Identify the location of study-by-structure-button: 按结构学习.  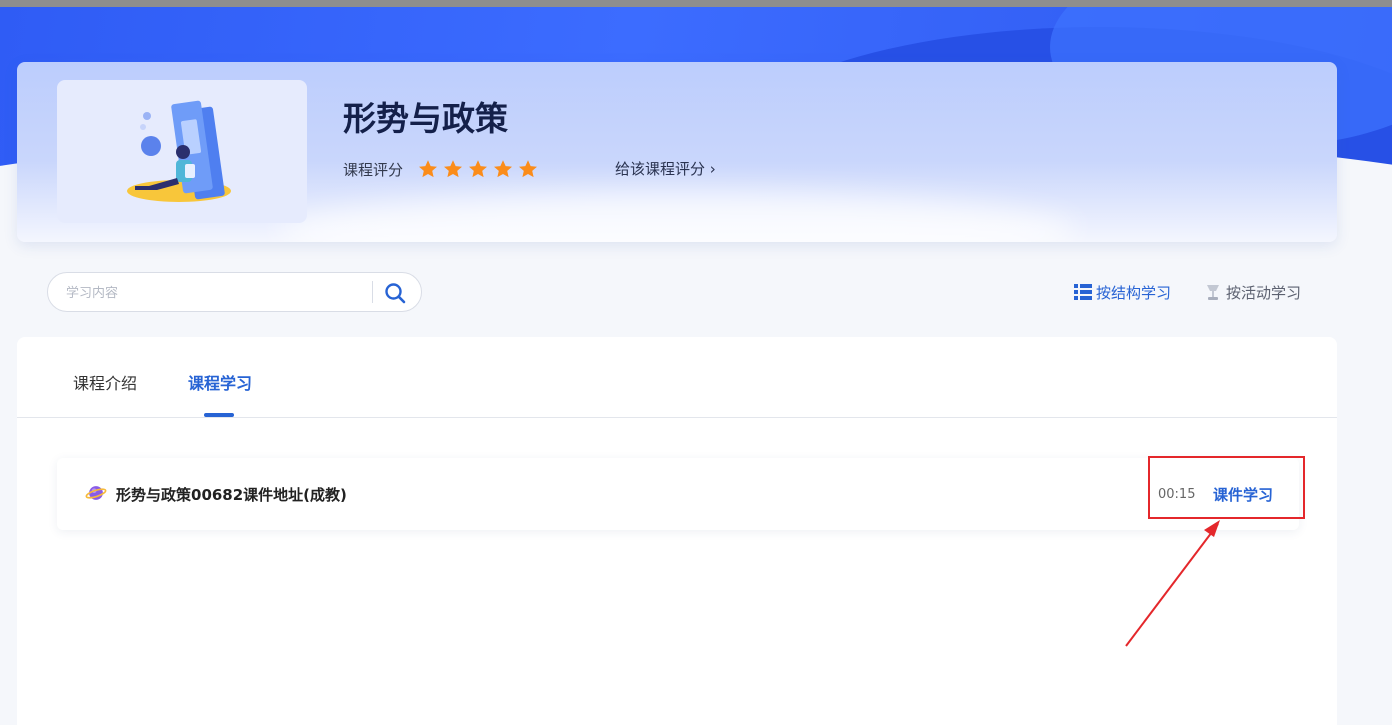
(1122, 292).